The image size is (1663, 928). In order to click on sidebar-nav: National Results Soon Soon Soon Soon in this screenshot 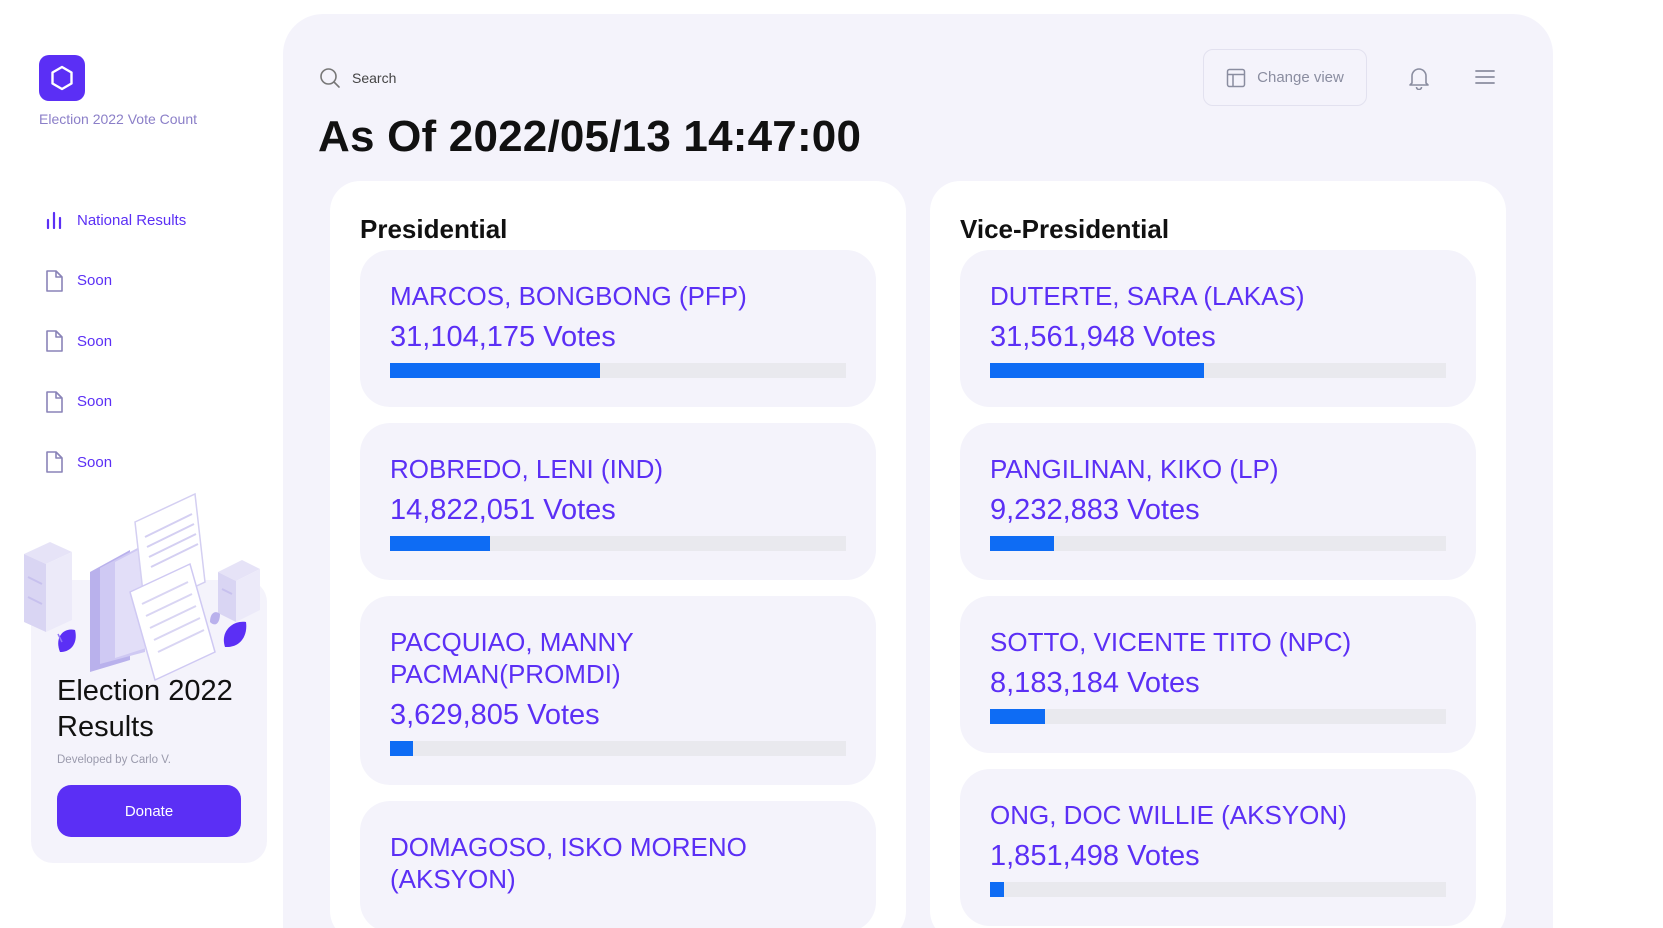, I will do `click(153, 341)`.